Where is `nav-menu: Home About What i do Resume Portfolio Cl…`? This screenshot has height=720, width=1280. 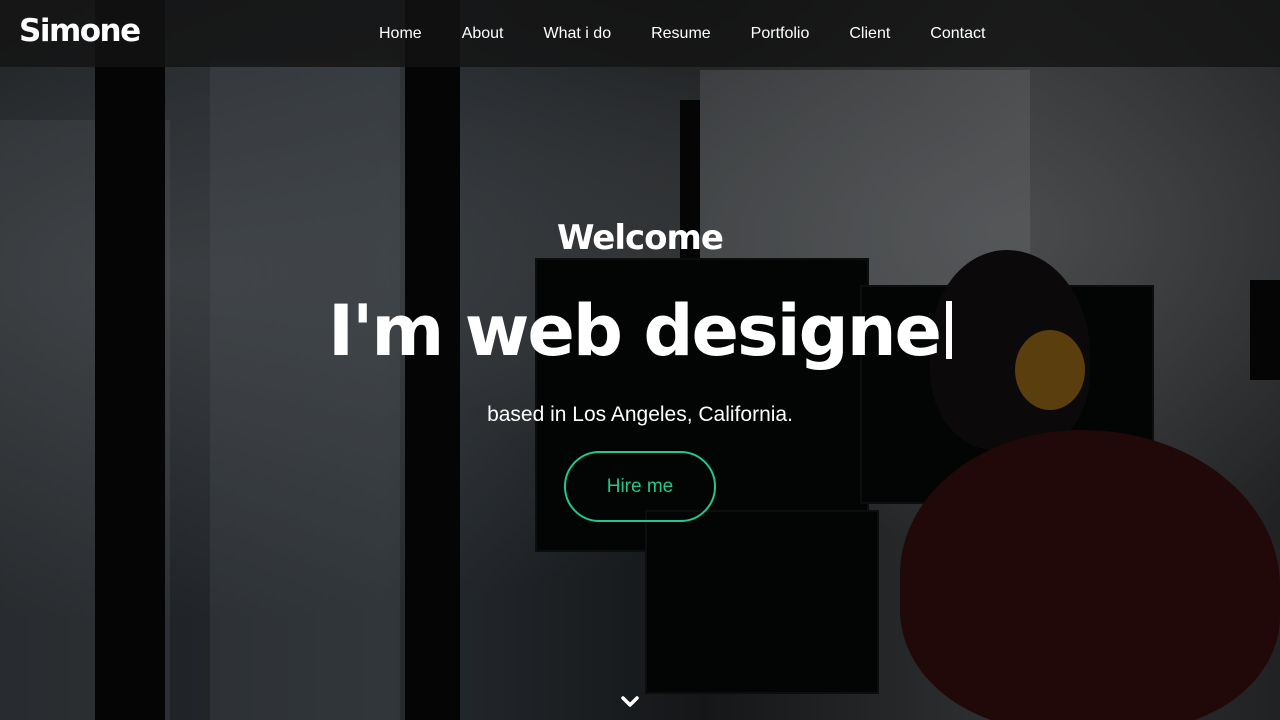 nav-menu: Home About What i do Resume Portfolio Cl… is located at coordinates (682, 33).